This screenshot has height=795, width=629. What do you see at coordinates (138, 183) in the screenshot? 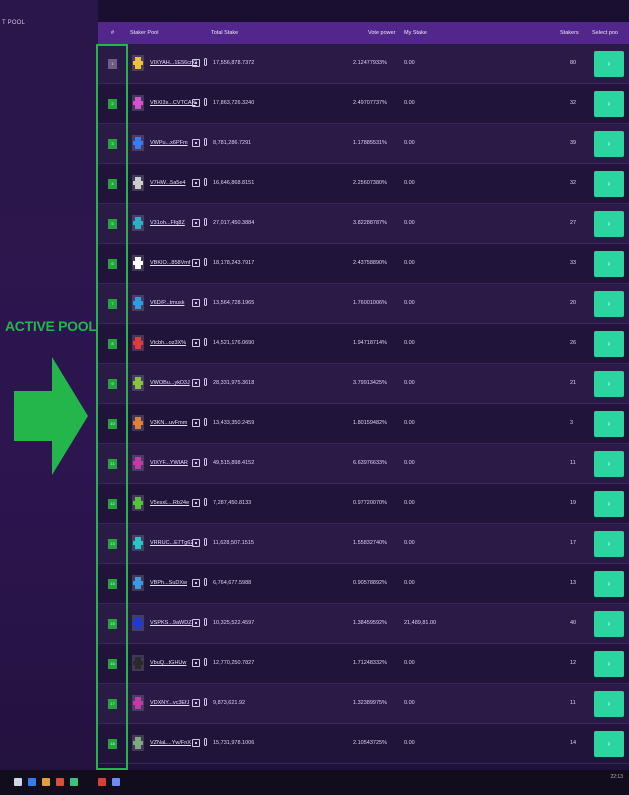
I see `pool-avatar-icon` at bounding box center [138, 183].